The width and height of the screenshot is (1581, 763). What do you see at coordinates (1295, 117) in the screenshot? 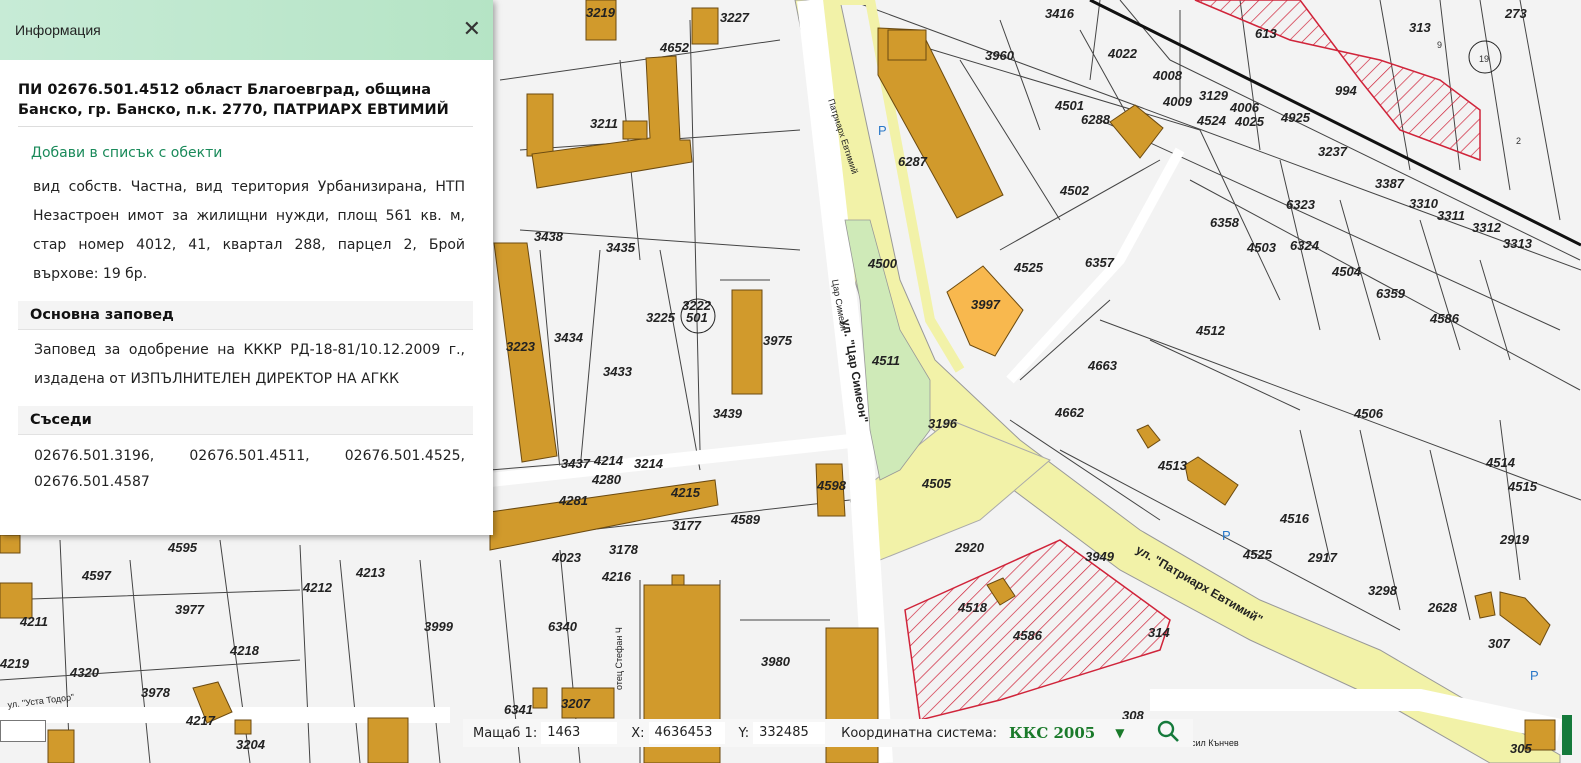
I see `parcel-number-label: 4925` at bounding box center [1295, 117].